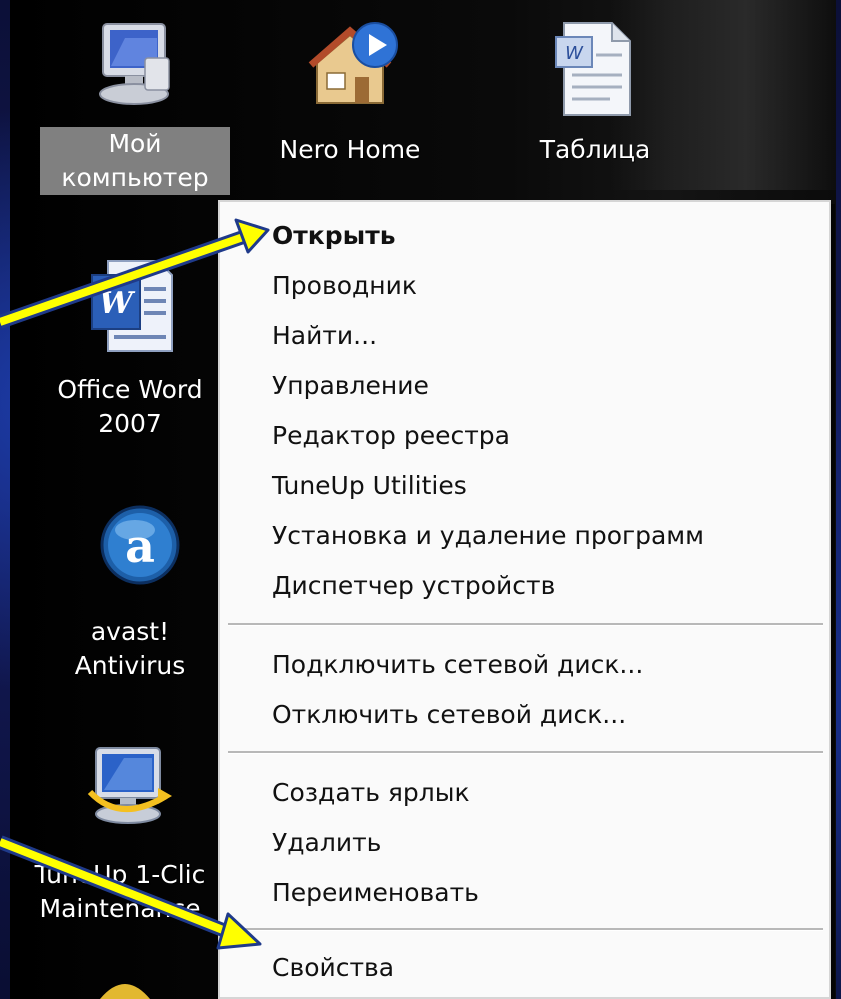  What do you see at coordinates (131, 892) in the screenshot?
I see `arrow-to-properties` at bounding box center [131, 892].